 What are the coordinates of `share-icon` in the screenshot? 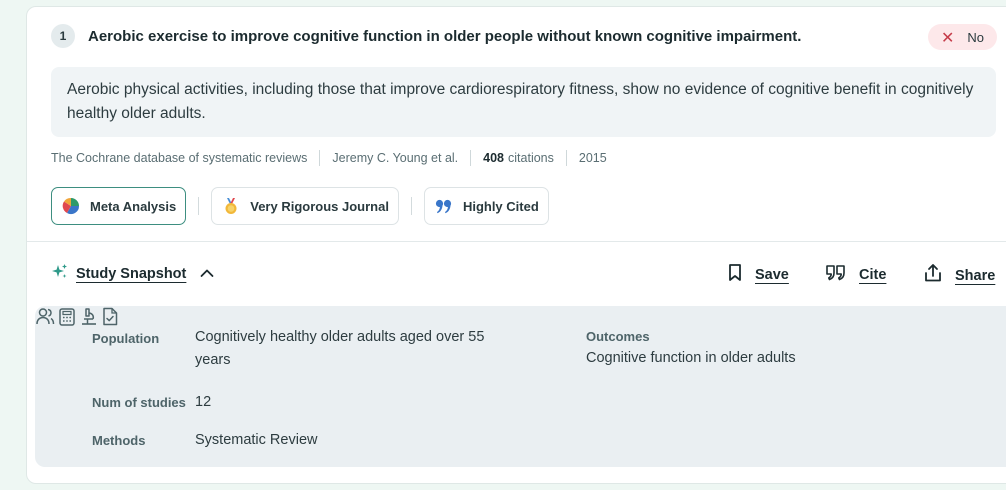 It's located at (933, 275).